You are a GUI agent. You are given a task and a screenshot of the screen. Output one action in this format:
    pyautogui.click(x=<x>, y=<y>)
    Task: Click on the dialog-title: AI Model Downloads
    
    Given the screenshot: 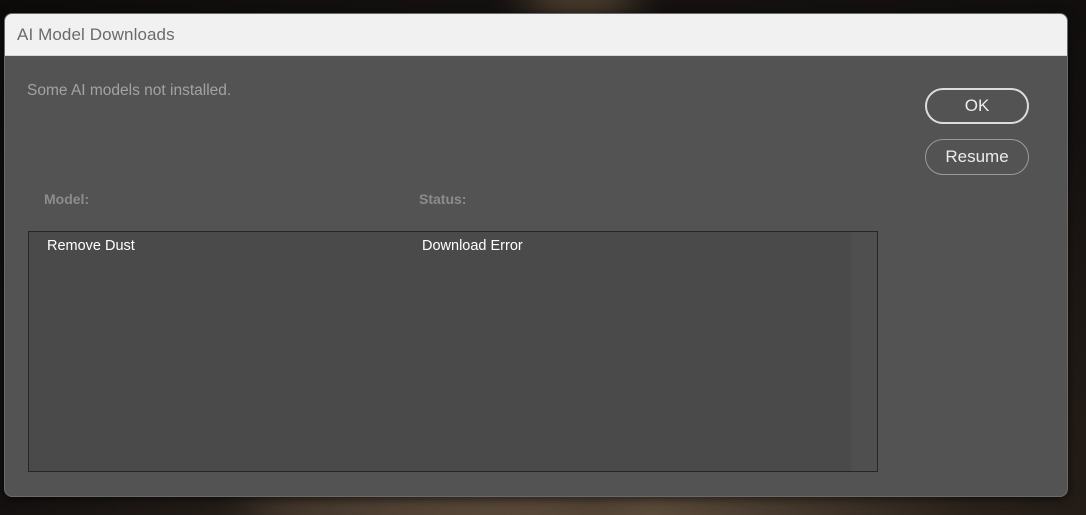 What is the action you would take?
    pyautogui.click(x=96, y=34)
    